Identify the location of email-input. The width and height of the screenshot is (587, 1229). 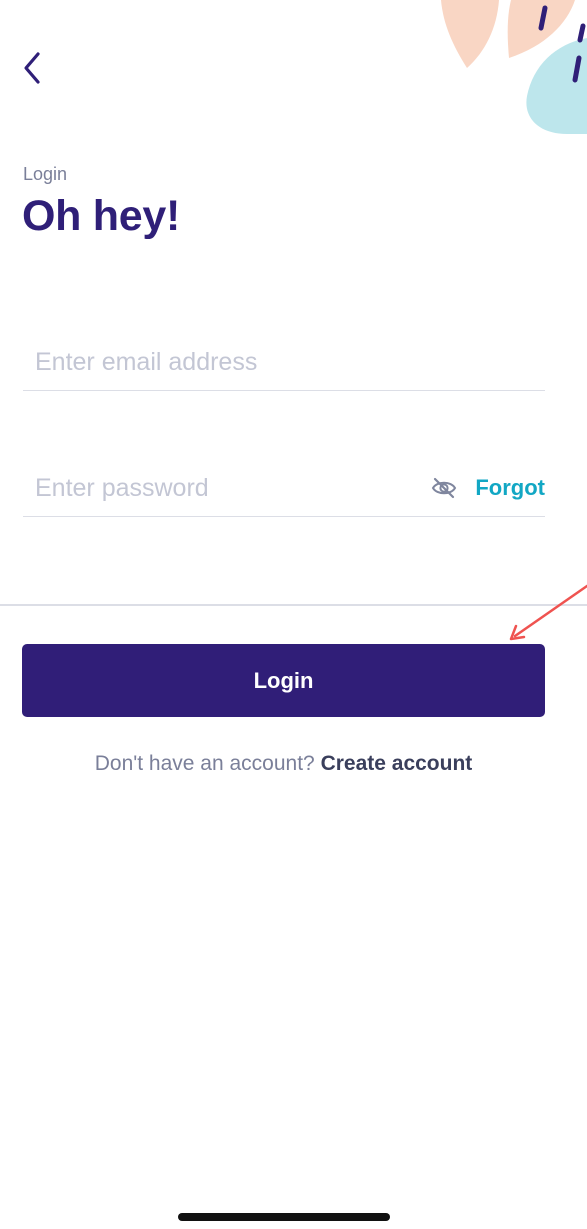
(284, 362).